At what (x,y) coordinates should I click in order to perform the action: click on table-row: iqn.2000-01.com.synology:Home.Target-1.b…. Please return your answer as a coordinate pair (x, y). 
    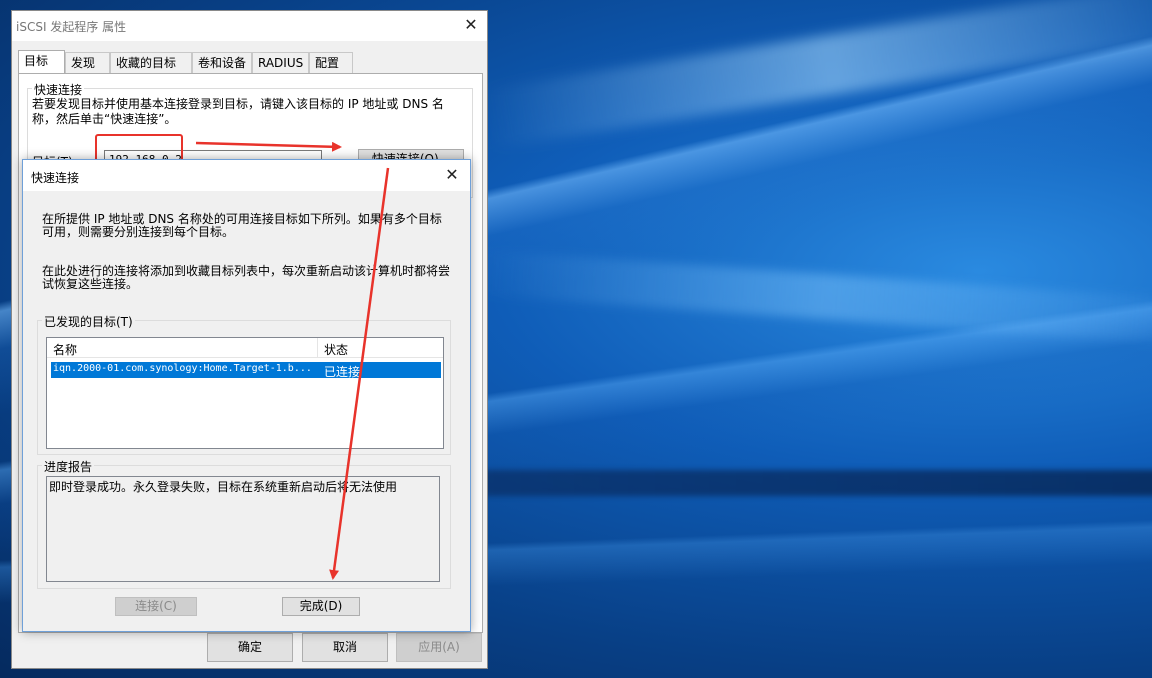
    Looking at the image, I should click on (246, 370).